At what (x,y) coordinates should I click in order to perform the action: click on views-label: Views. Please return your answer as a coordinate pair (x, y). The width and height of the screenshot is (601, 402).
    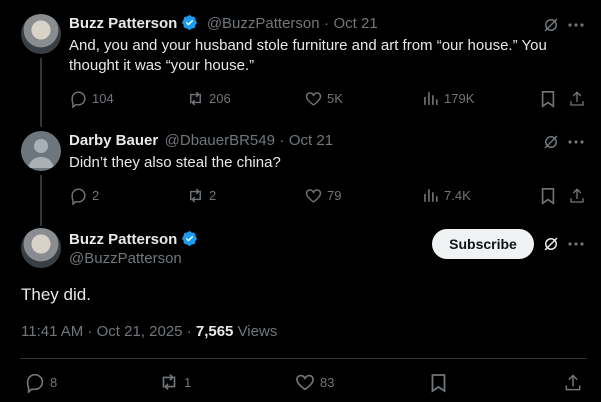
    Looking at the image, I should click on (257, 331).